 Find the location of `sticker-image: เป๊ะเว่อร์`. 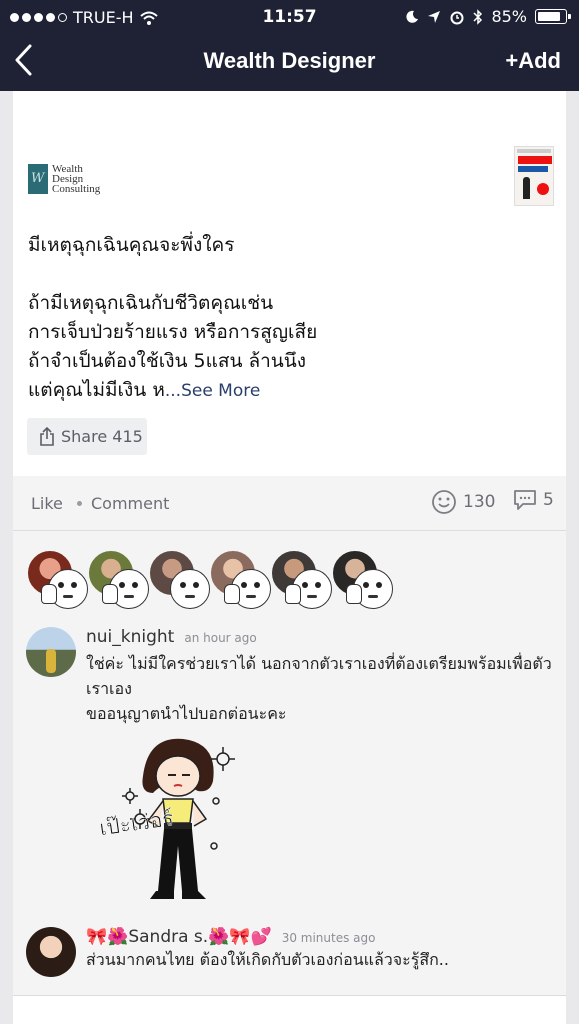

sticker-image: เป๊ะเว่อร์ is located at coordinates (178, 818).